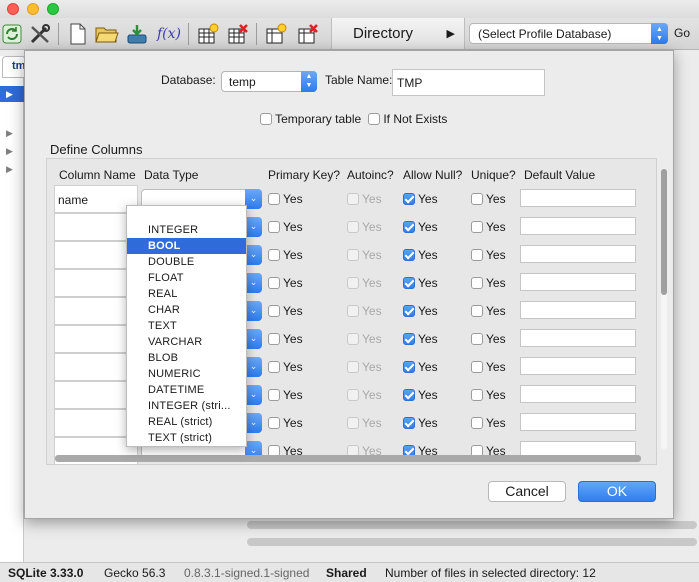 This screenshot has width=699, height=582. I want to click on temporary-table-label: Temporary table, so click(318, 119).